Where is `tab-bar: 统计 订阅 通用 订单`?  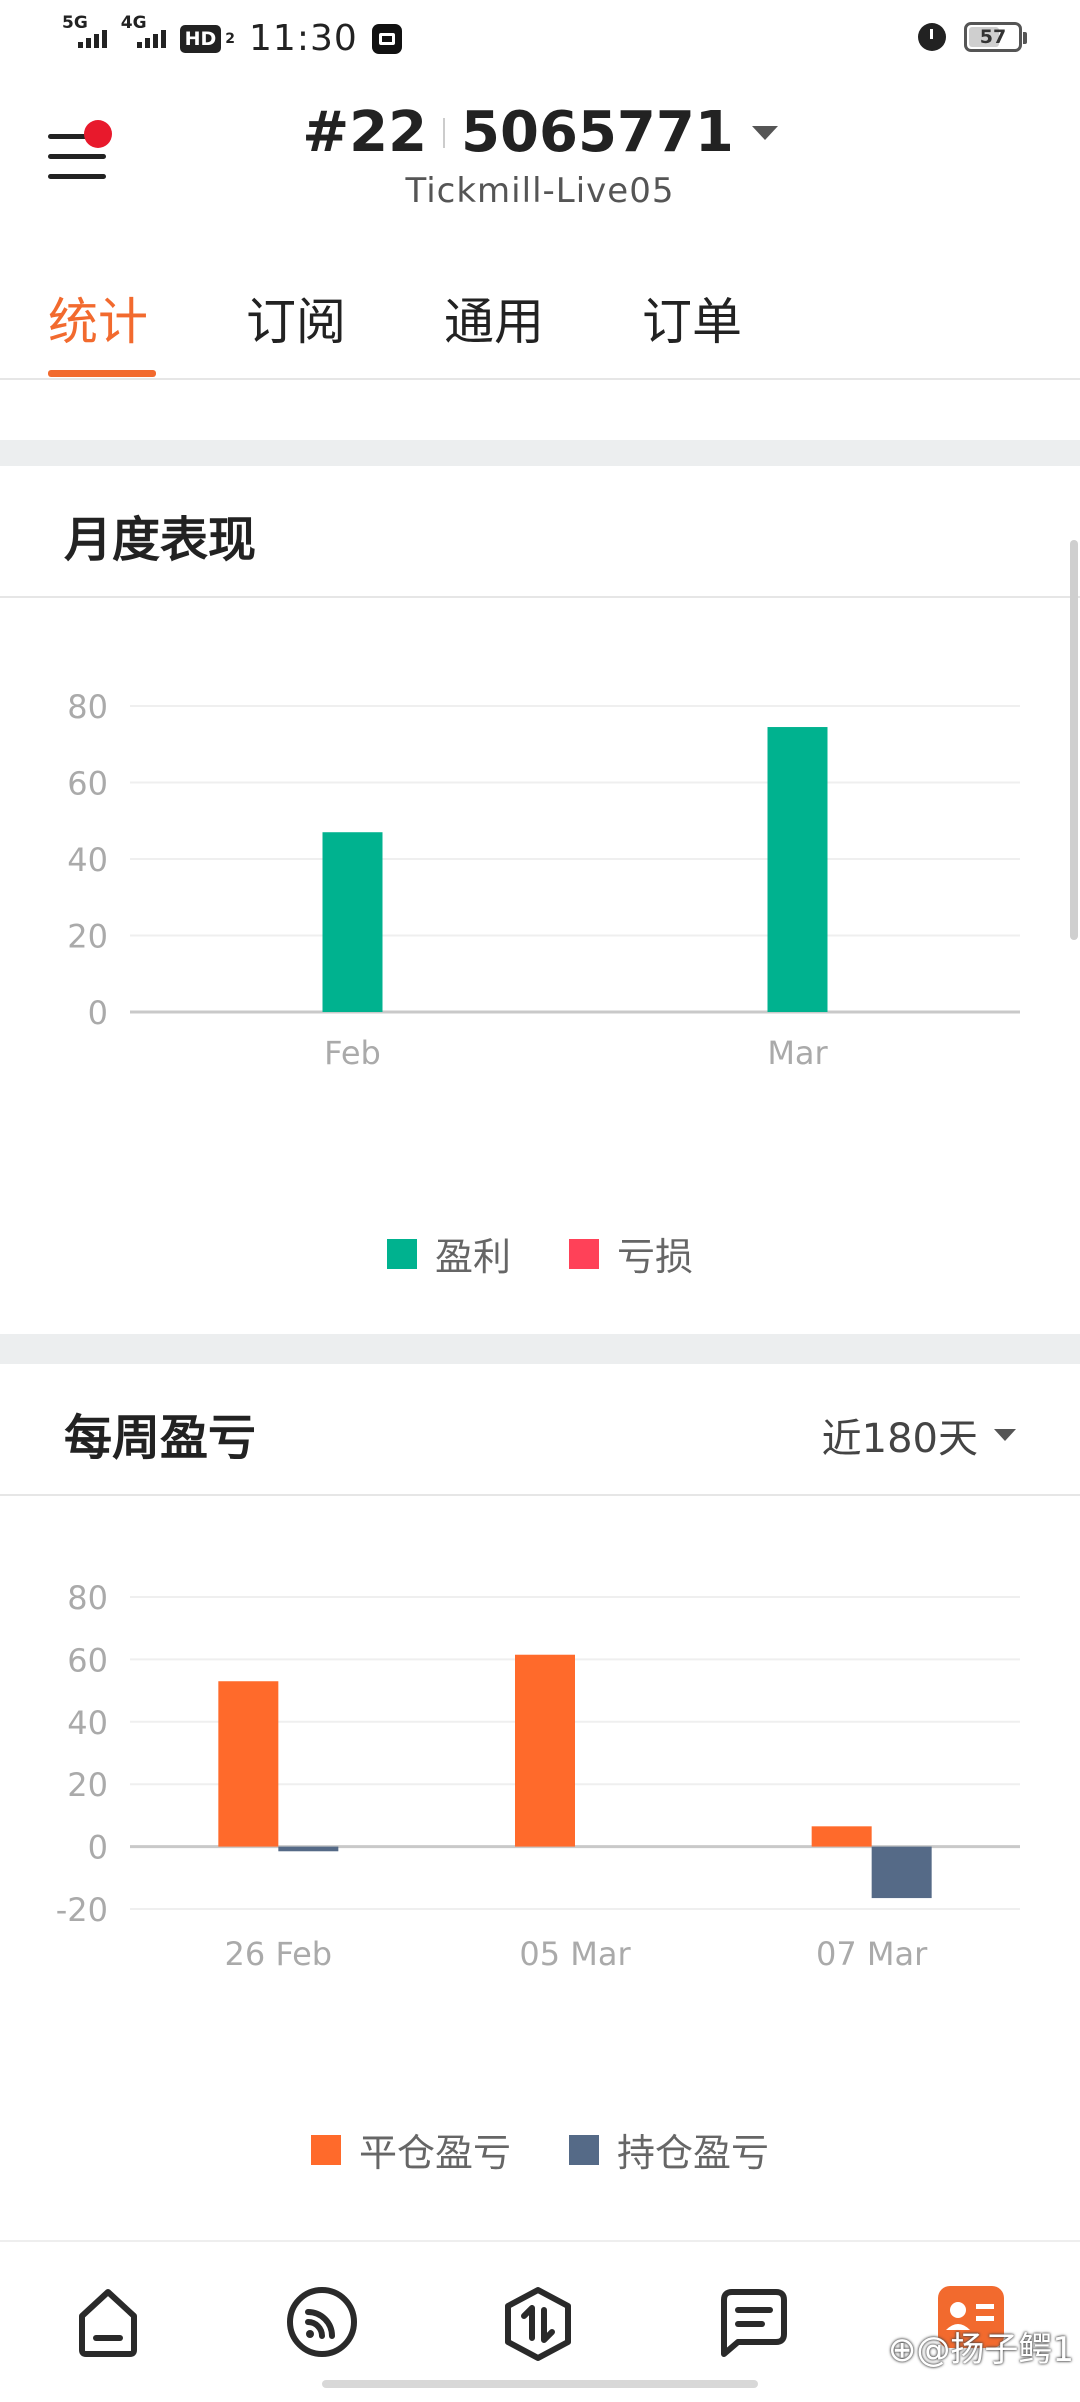
tab-bar: 统计 订阅 通用 订单 is located at coordinates (540, 305).